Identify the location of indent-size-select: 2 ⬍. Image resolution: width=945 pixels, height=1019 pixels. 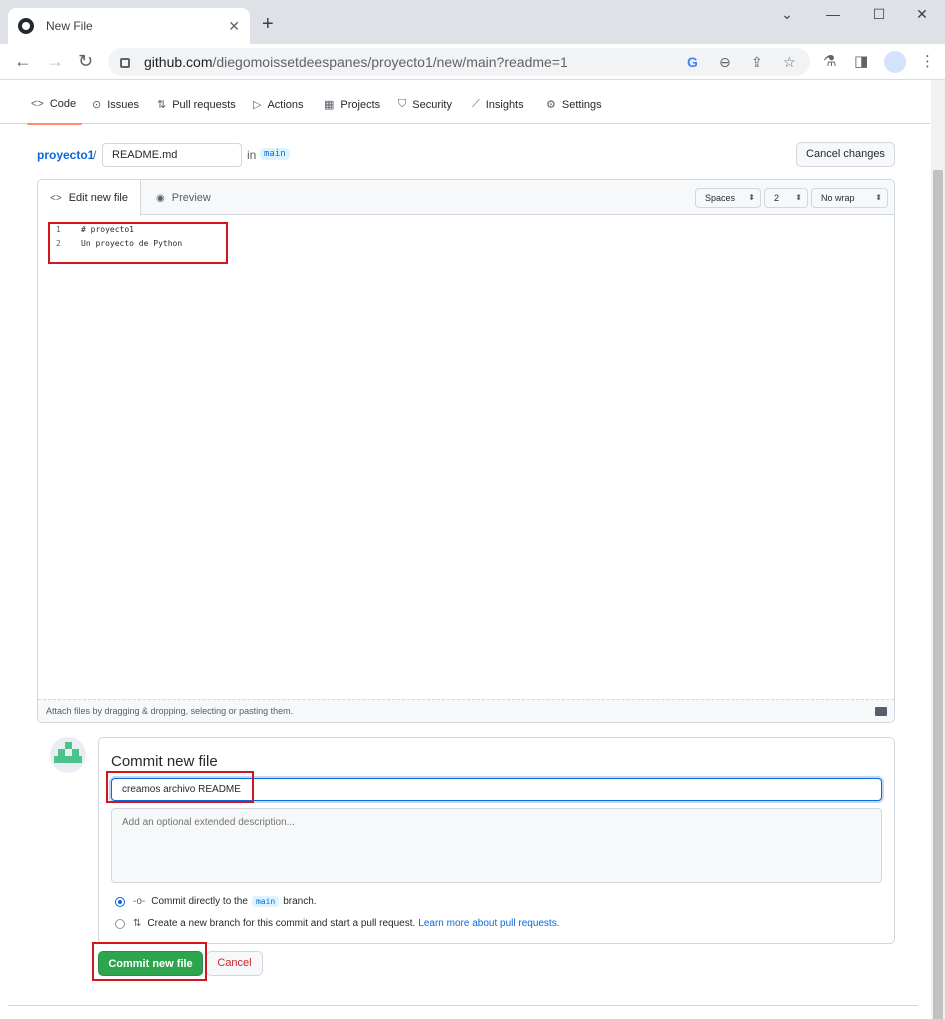
(786, 198).